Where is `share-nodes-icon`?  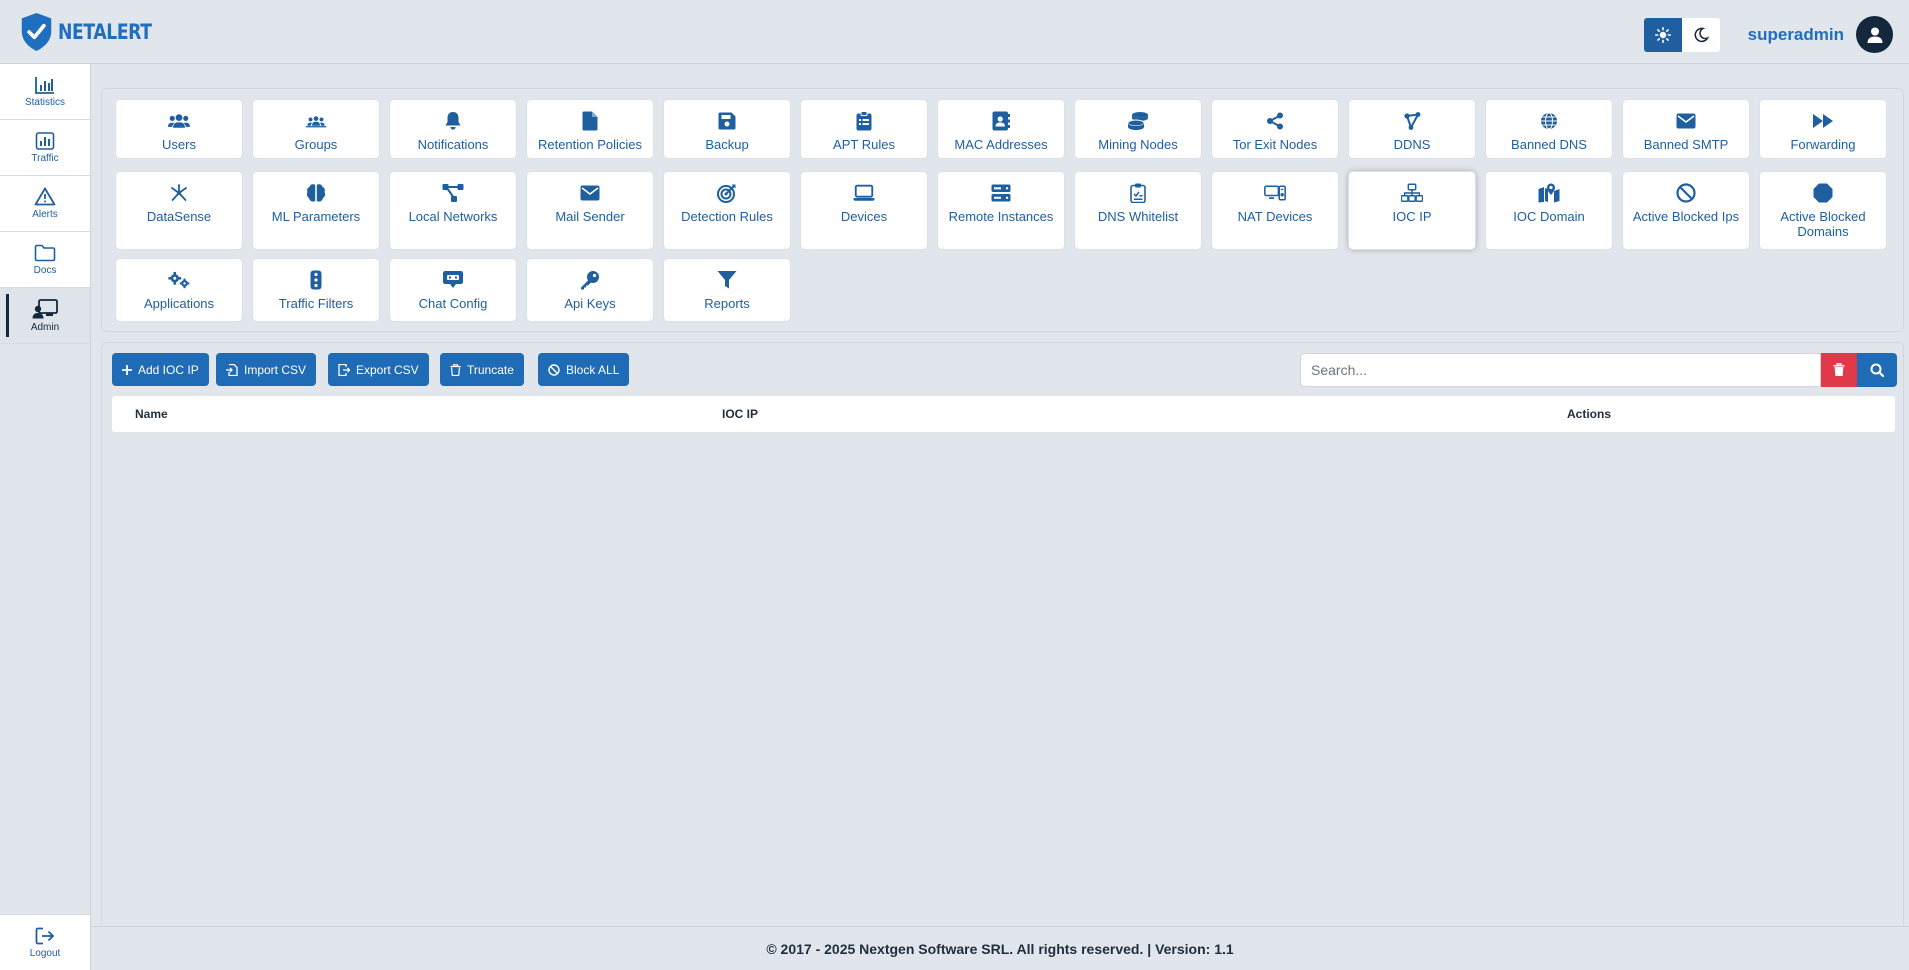
share-nodes-icon is located at coordinates (1275, 121).